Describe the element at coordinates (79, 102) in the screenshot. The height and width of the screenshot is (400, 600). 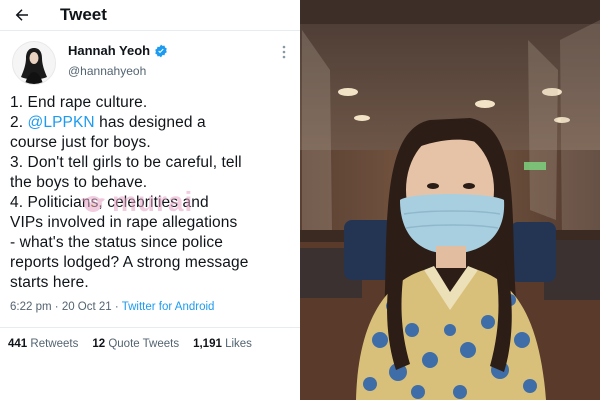
I see `tweet-line: 1. End rape culture.` at that location.